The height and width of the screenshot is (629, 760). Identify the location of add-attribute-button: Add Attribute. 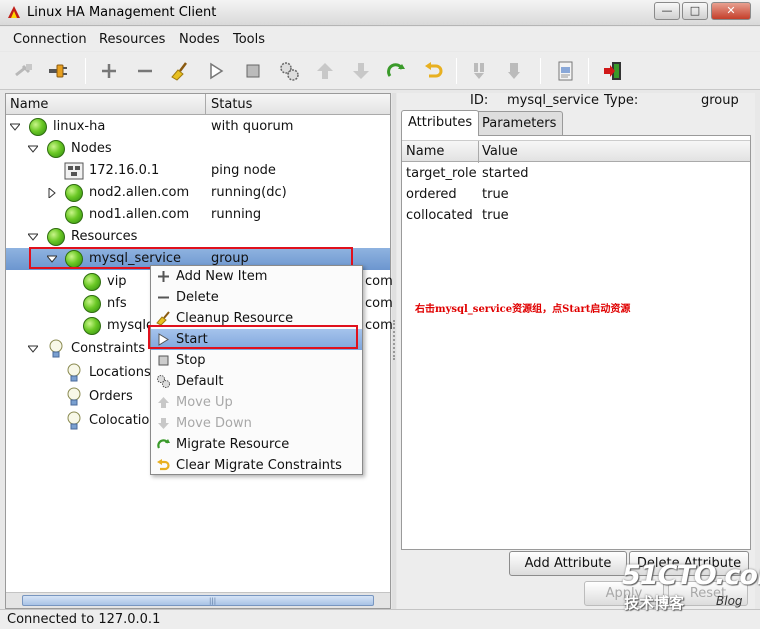
(568, 563).